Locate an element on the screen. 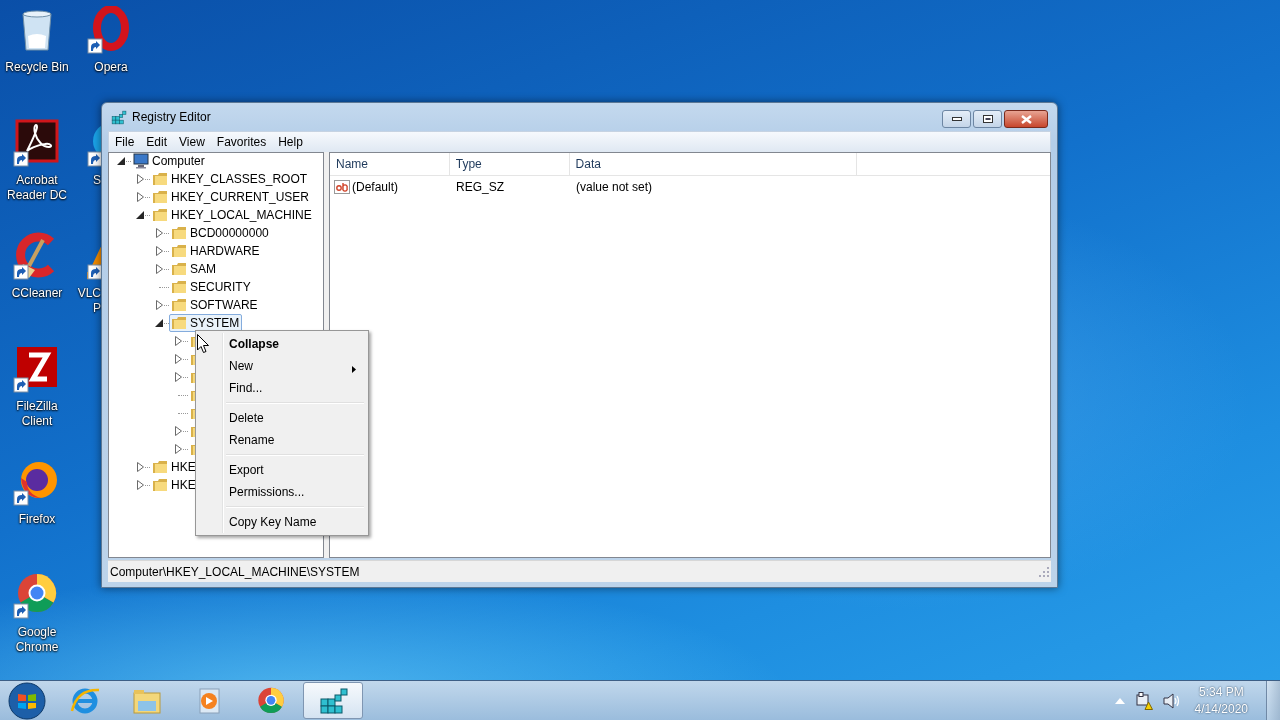 The width and height of the screenshot is (1280, 720). tree-item: BCD00000000 is located at coordinates (220, 233).